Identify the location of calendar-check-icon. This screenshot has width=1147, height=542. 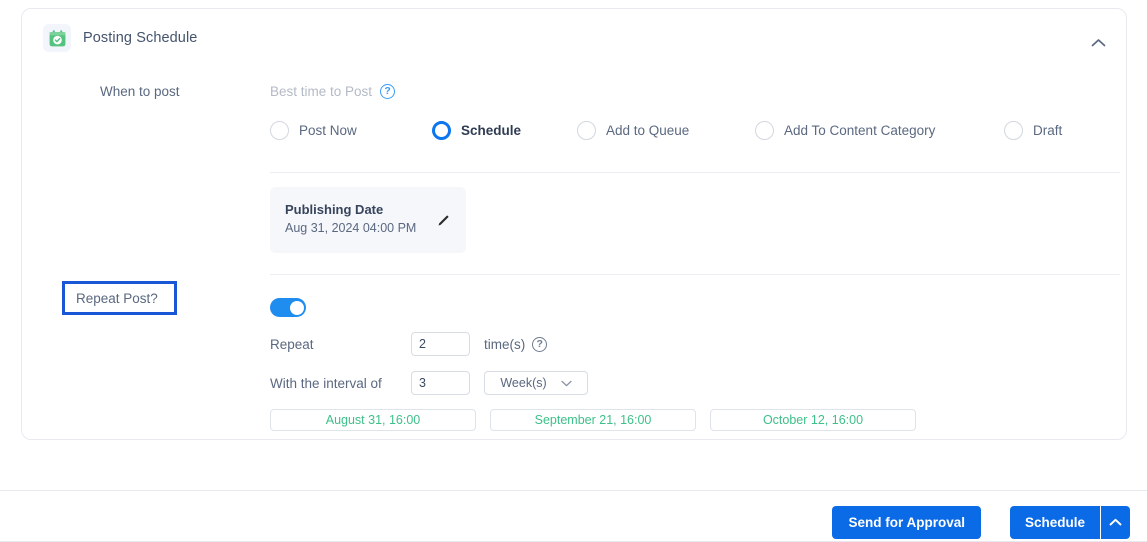
(57, 38).